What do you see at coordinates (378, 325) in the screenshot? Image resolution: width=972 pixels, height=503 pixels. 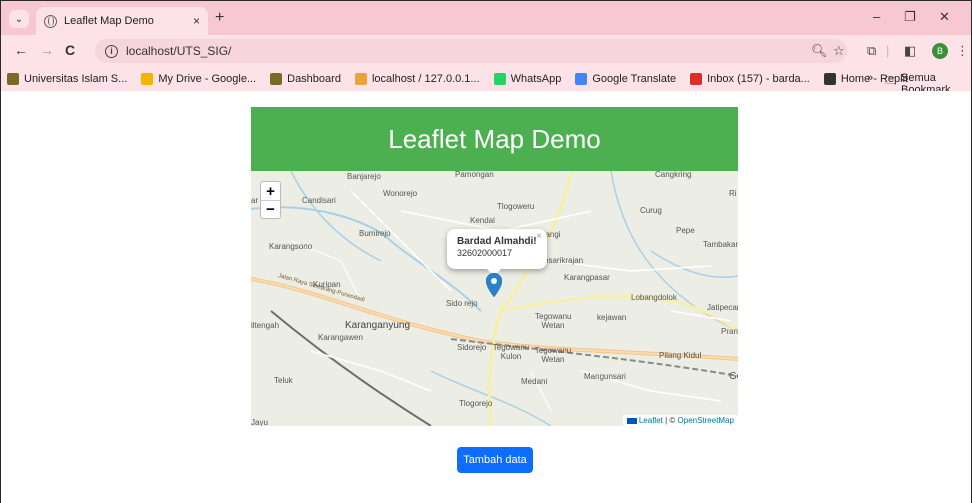 I see `map-label: Karanganyung` at bounding box center [378, 325].